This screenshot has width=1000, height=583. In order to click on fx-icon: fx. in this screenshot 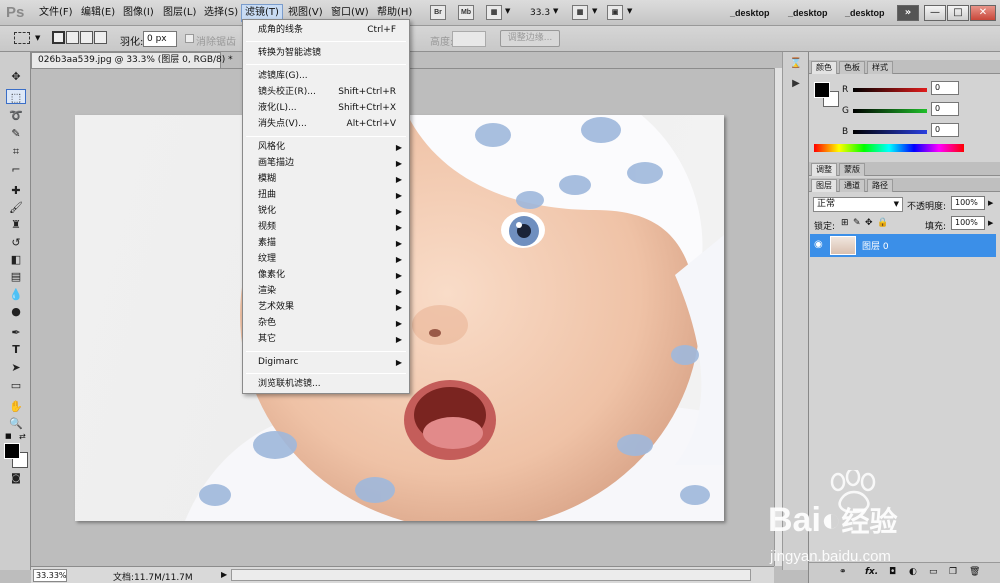, I will do `click(871, 572)`.